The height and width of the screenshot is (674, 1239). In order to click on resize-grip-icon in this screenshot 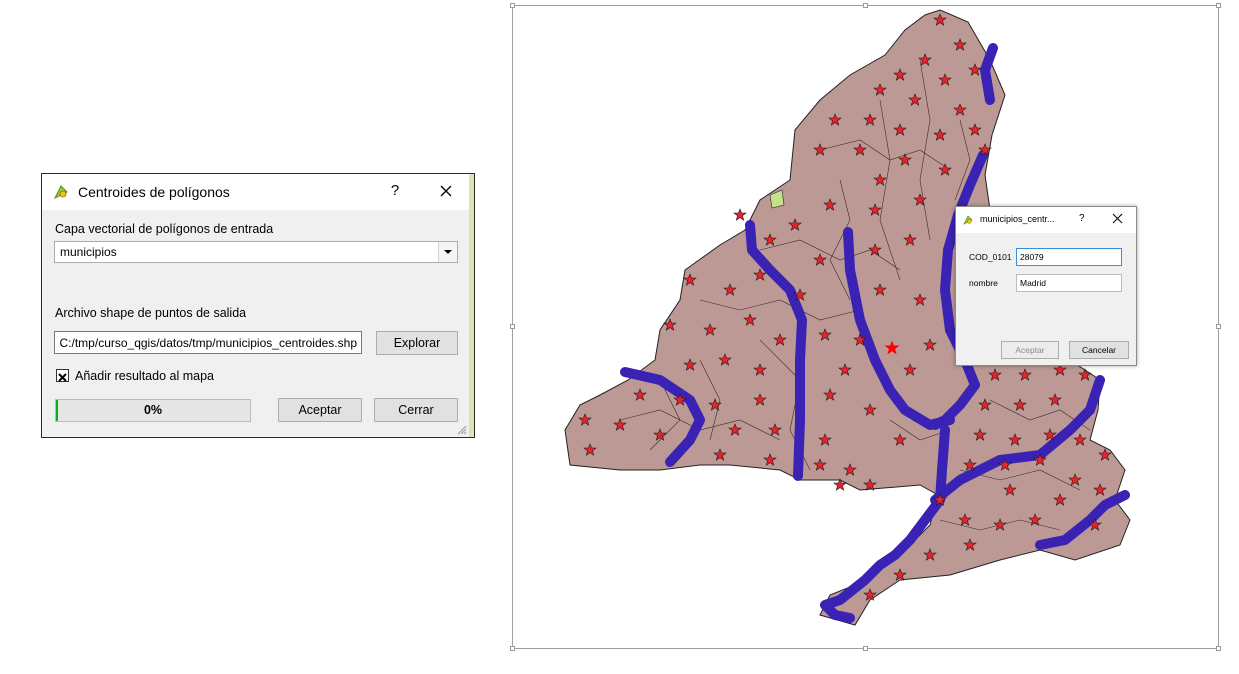, I will do `click(462, 430)`.